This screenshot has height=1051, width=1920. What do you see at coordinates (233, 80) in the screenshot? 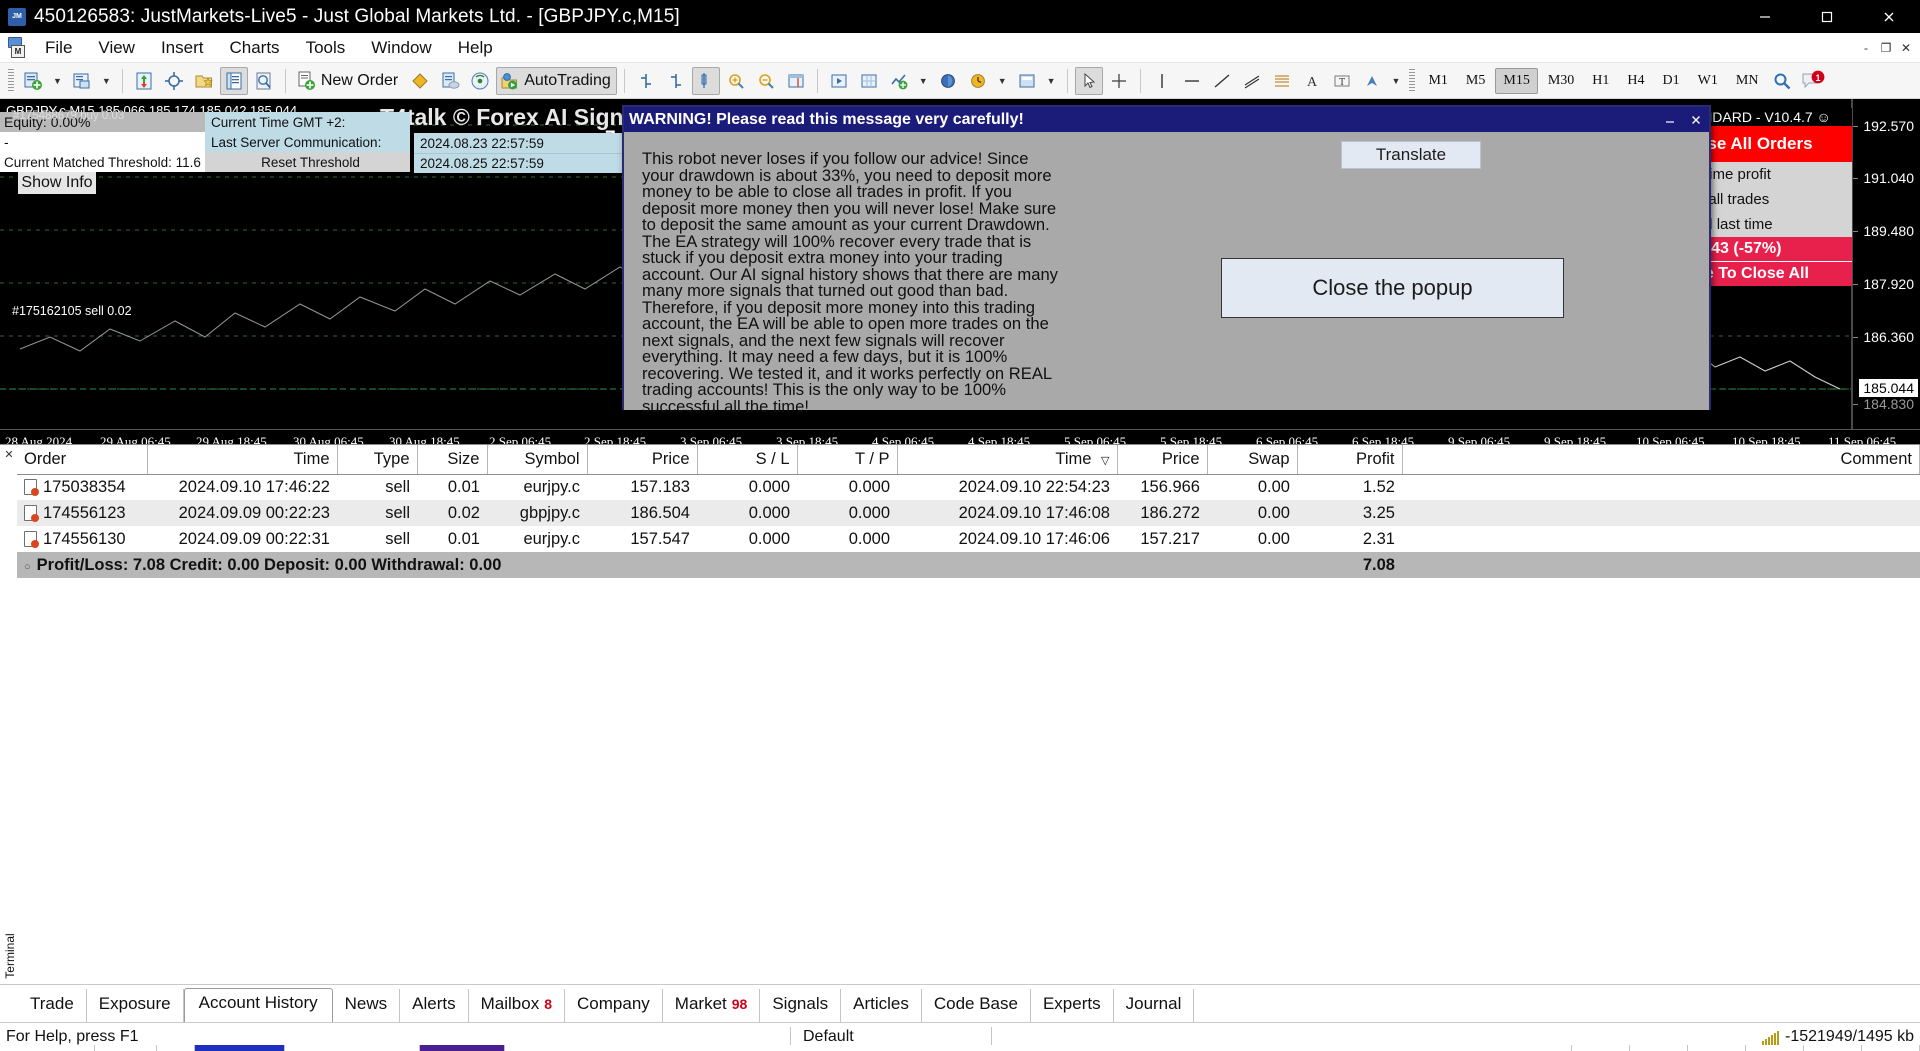
I see `data-window-icon` at bounding box center [233, 80].